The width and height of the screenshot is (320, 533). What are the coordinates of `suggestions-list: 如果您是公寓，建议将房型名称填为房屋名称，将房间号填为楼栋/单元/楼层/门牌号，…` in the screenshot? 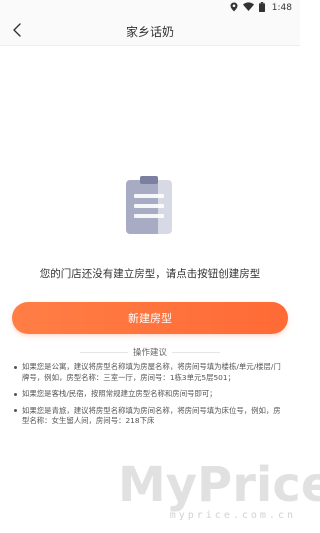 It's located at (151, 397).